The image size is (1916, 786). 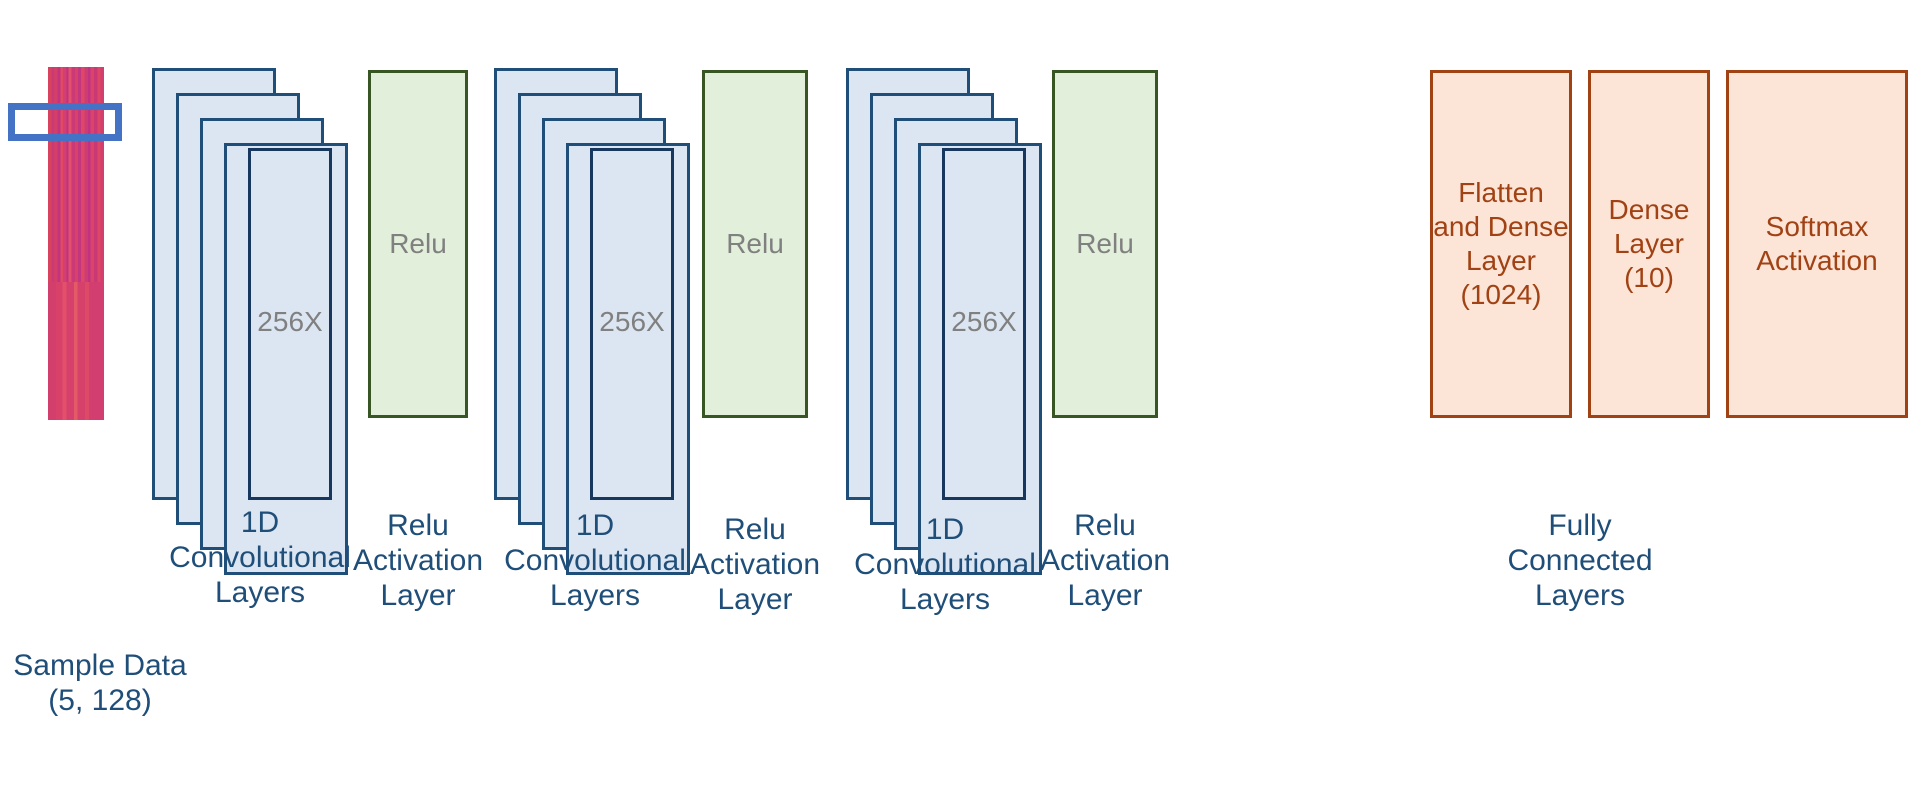 I want to click on selection-window-rectangle, so click(x=65, y=122).